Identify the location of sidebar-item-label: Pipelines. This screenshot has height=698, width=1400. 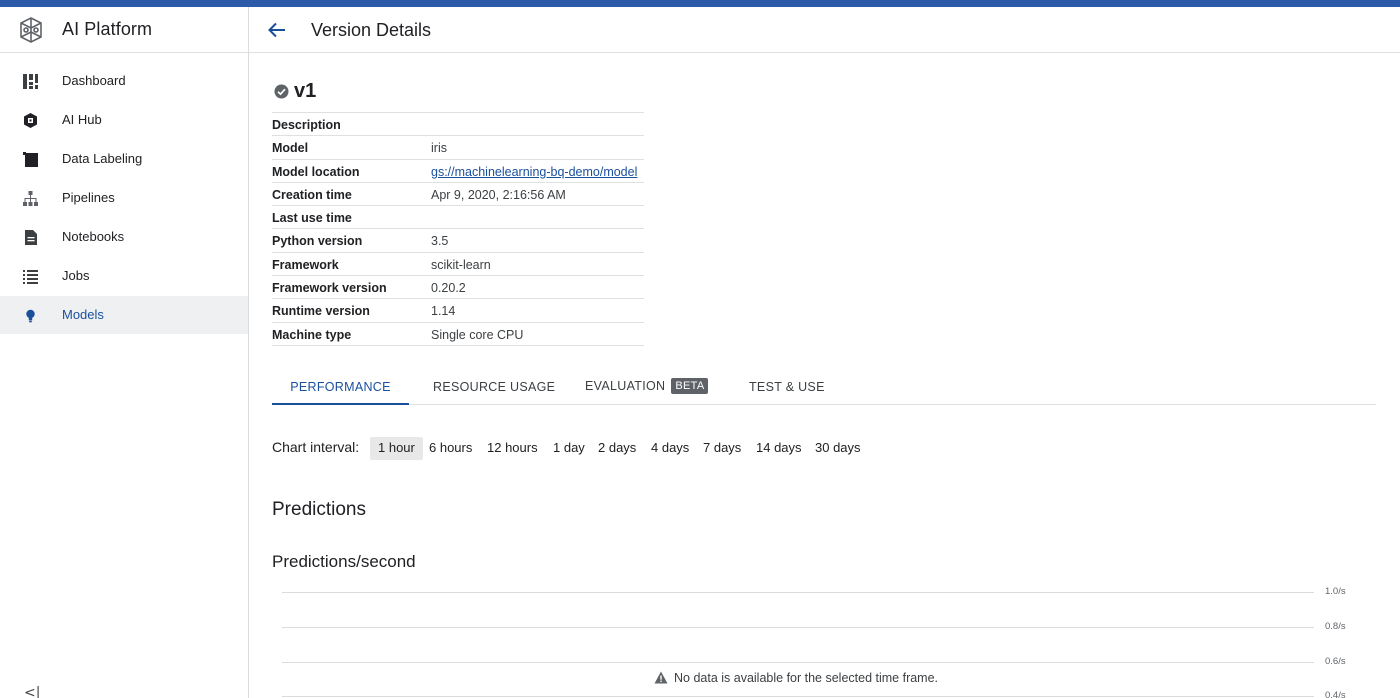
(88, 197).